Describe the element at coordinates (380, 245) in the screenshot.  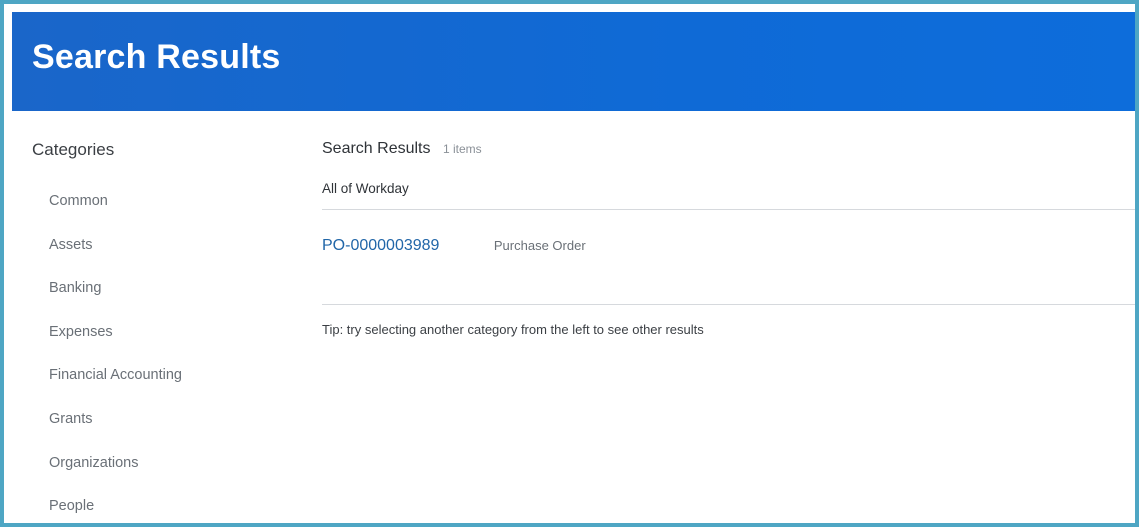
I see `result-link: PO-0000003989` at that location.